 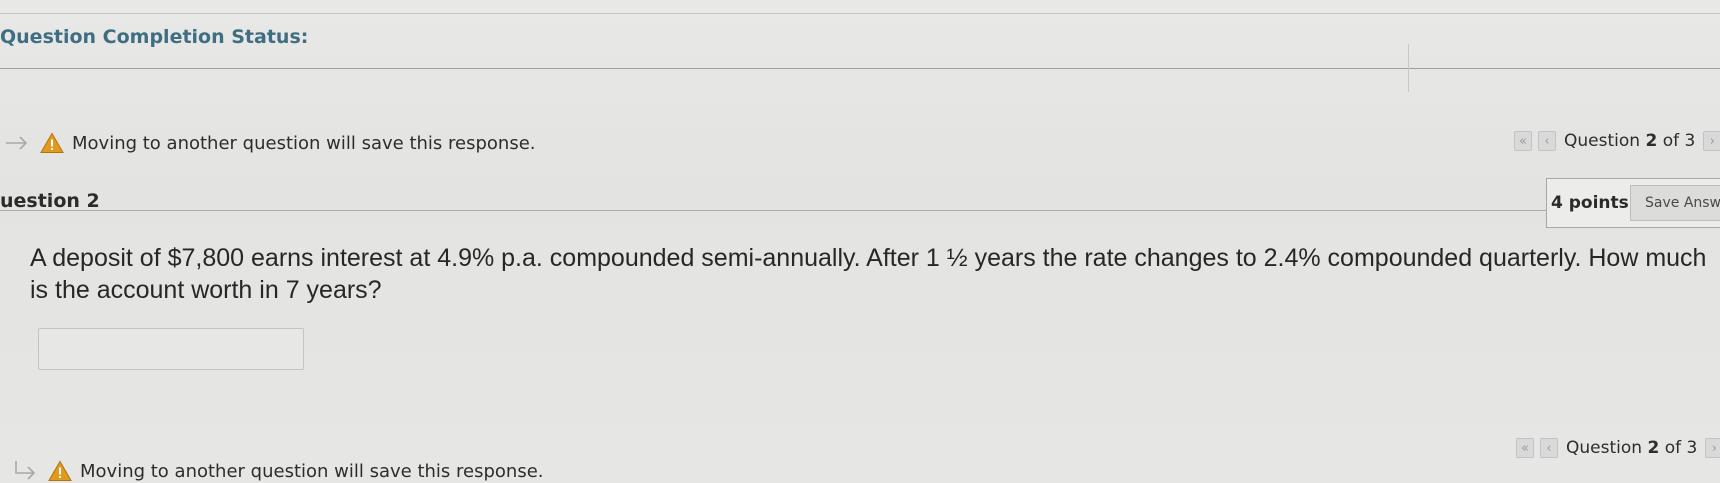 I want to click on question-navigation-bottom: « ‹ Question 2 of 3 ›, so click(x=1618, y=448).